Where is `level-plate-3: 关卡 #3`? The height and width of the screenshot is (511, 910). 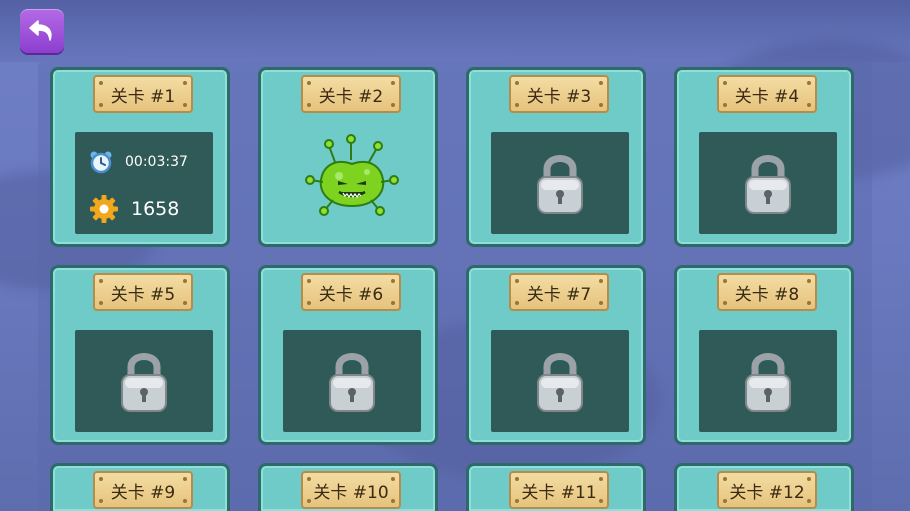 level-plate-3: 关卡 #3 is located at coordinates (559, 94).